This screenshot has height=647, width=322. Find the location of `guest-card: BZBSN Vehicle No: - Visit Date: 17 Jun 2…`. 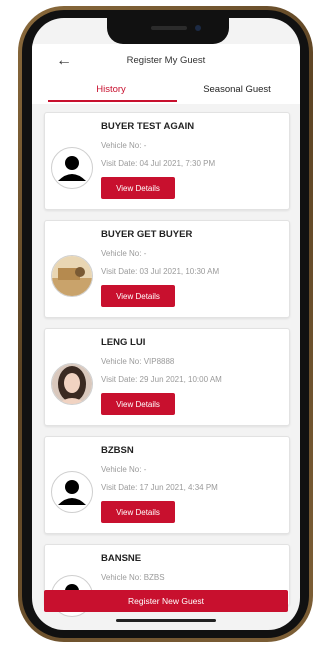

guest-card: BZBSN Vehicle No: - Visit Date: 17 Jun 2… is located at coordinates (167, 485).